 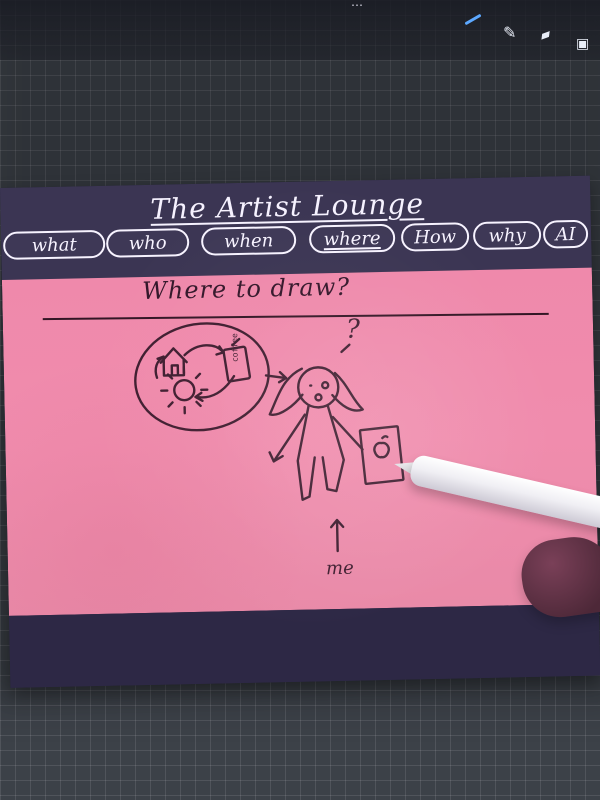 What do you see at coordinates (381, 450) in the screenshot?
I see `apple-logo-sketch` at bounding box center [381, 450].